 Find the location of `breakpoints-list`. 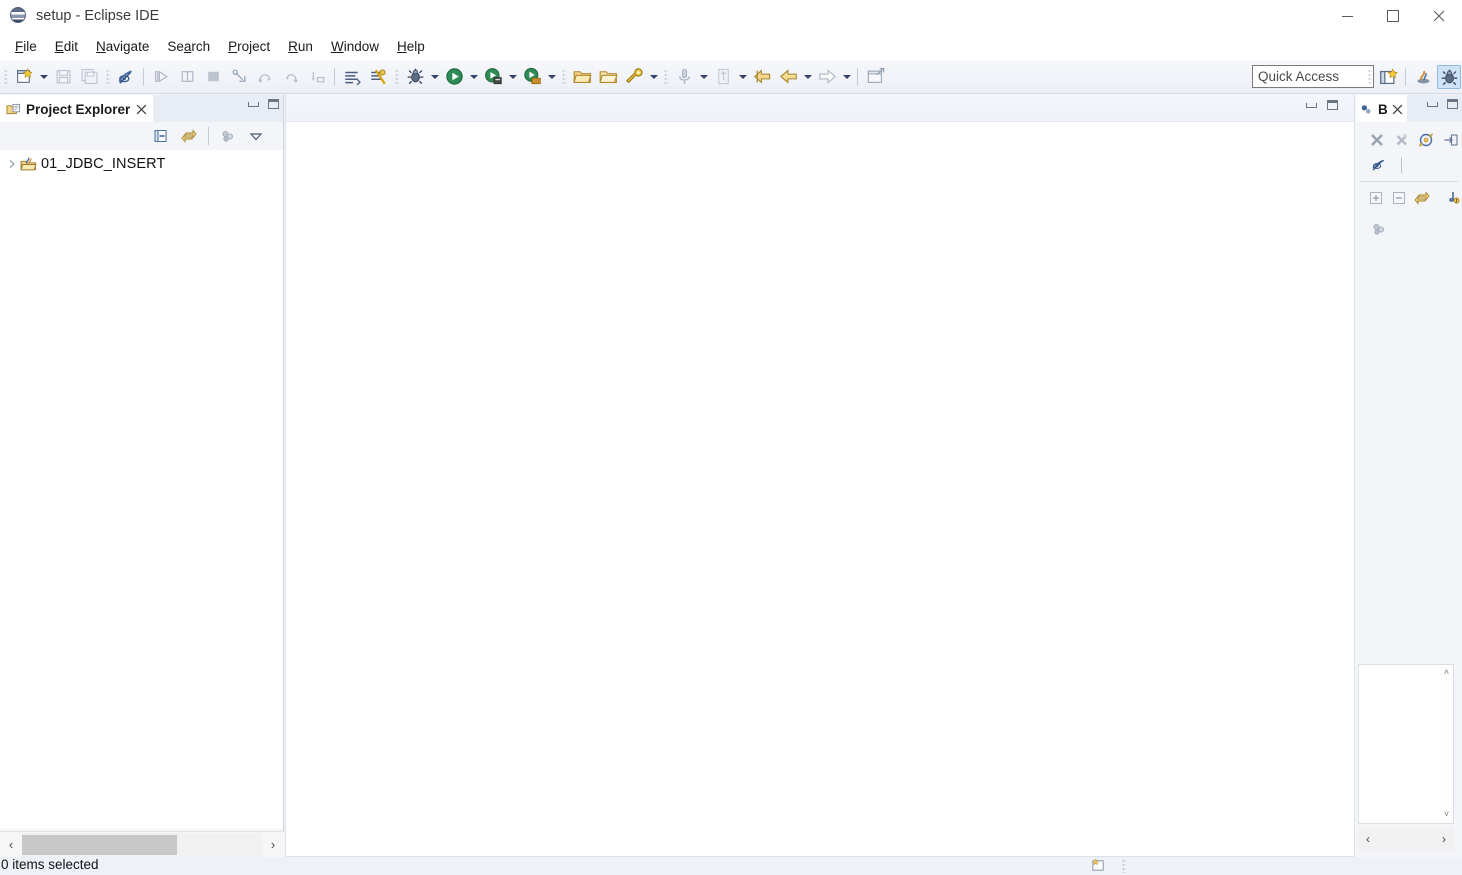

breakpoints-list is located at coordinates (1409, 451).